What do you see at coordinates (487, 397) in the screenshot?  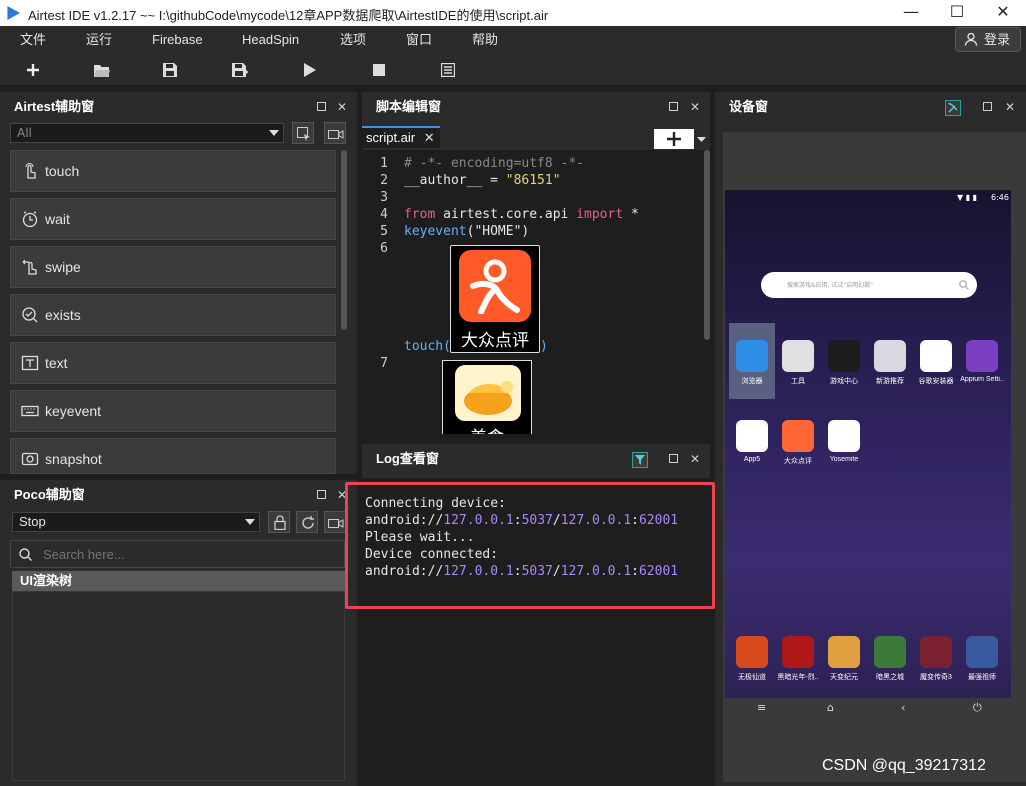 I see `template-image-food: 美食` at bounding box center [487, 397].